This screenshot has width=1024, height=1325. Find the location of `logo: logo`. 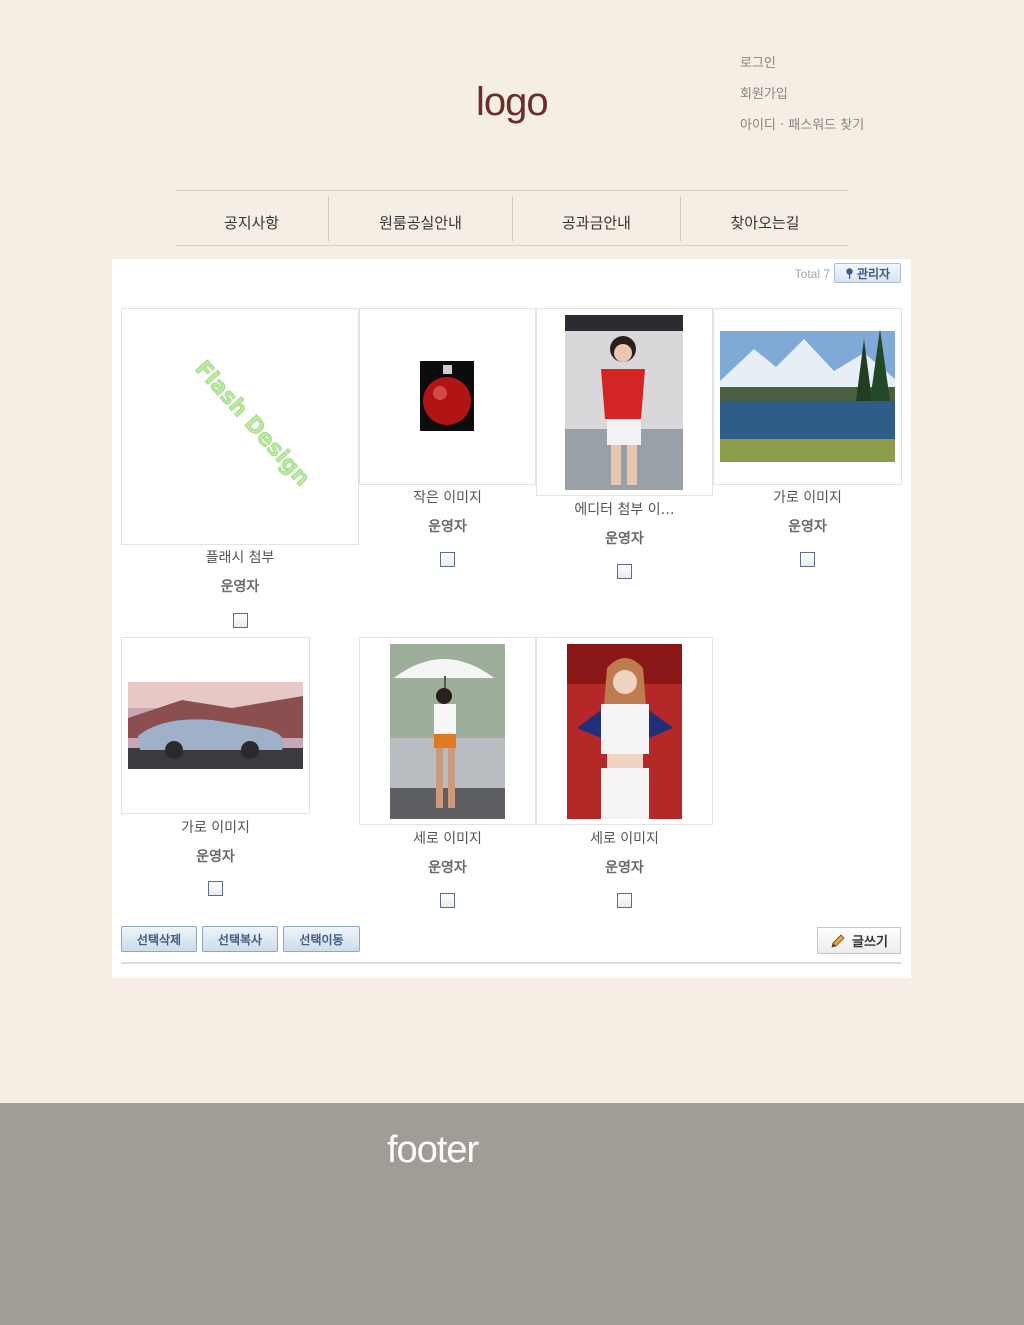

logo: logo is located at coordinates (512, 102).